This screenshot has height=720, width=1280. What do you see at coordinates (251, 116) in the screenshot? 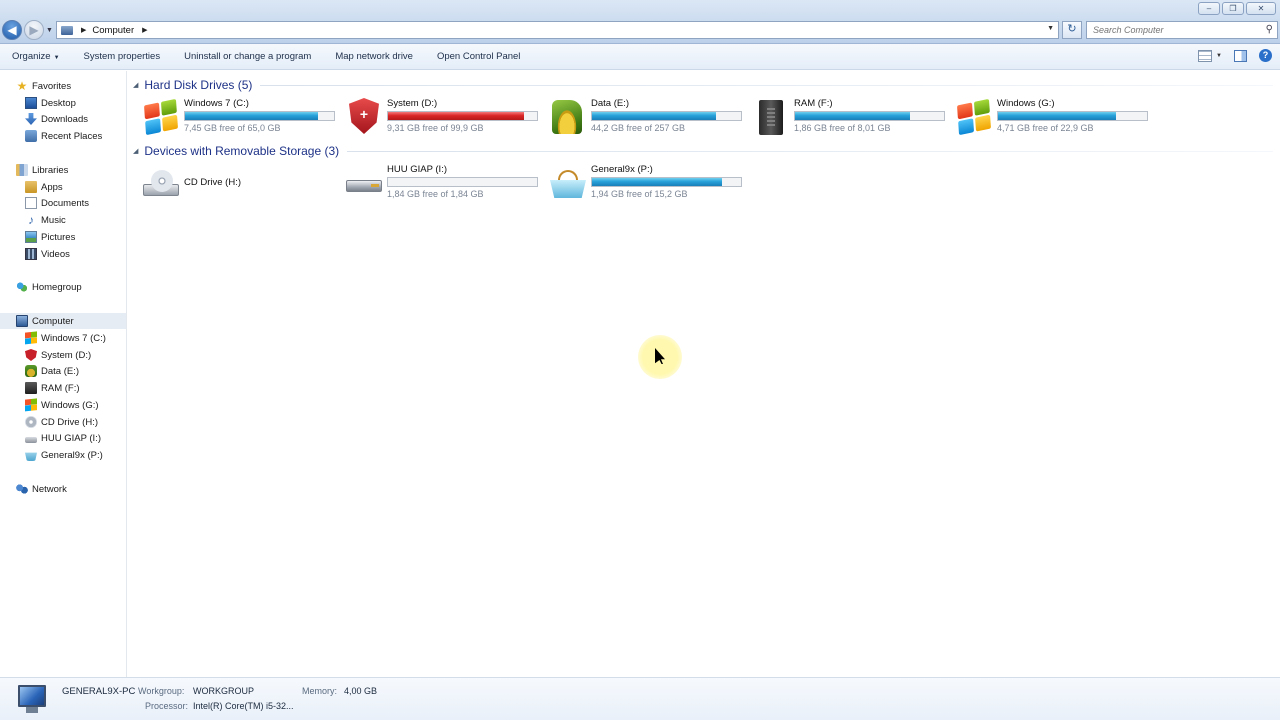
I see `capacity-fill` at bounding box center [251, 116].